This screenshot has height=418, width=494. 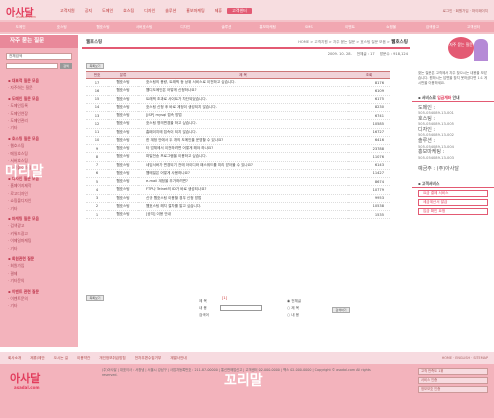 I want to click on sidebar-item: · 키워드광고, so click(x=43, y=233).